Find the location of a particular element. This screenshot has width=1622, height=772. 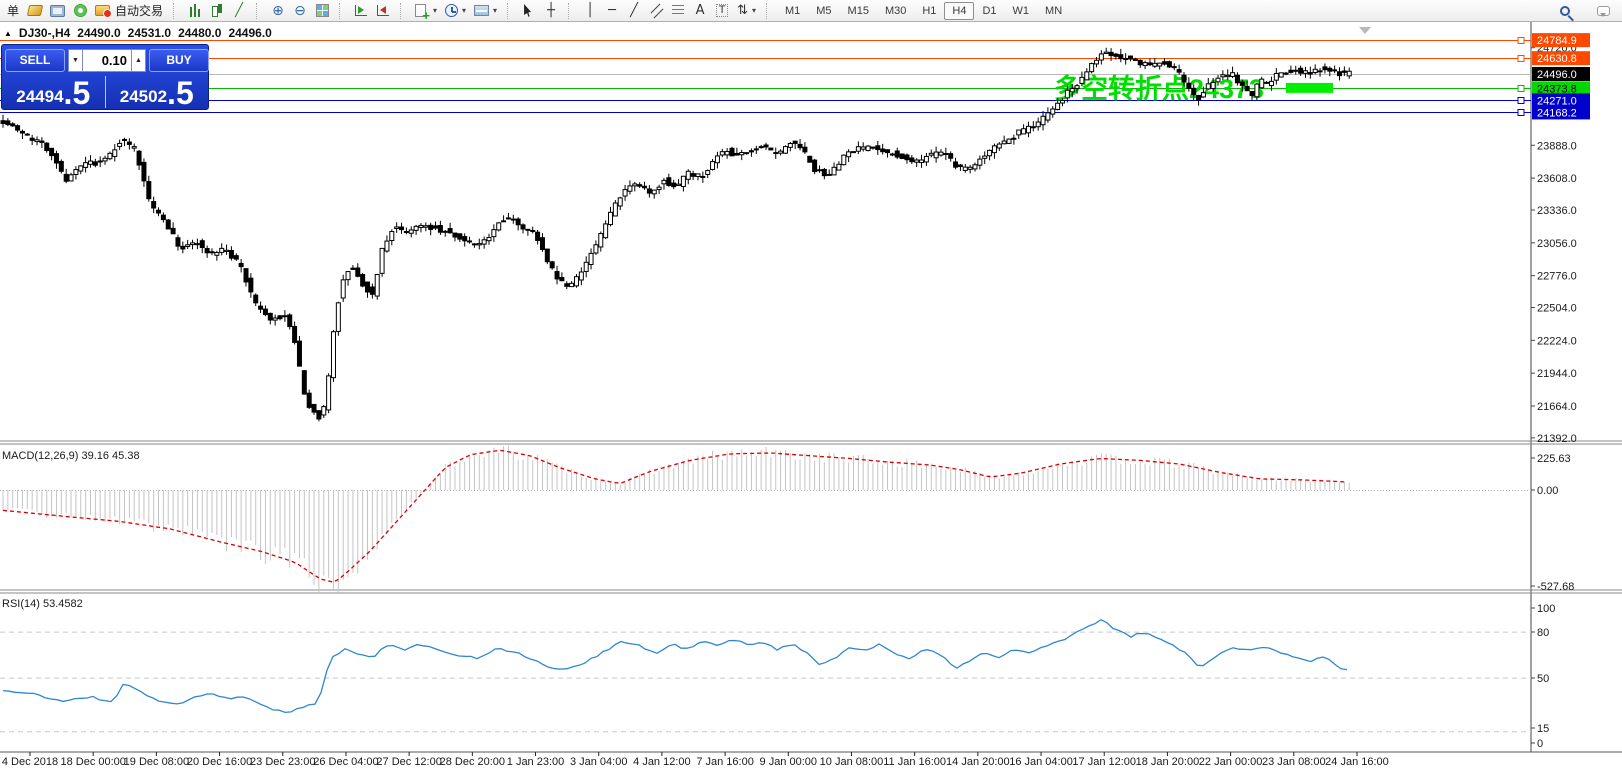

vertical-line-icon: │ is located at coordinates (590, 10).